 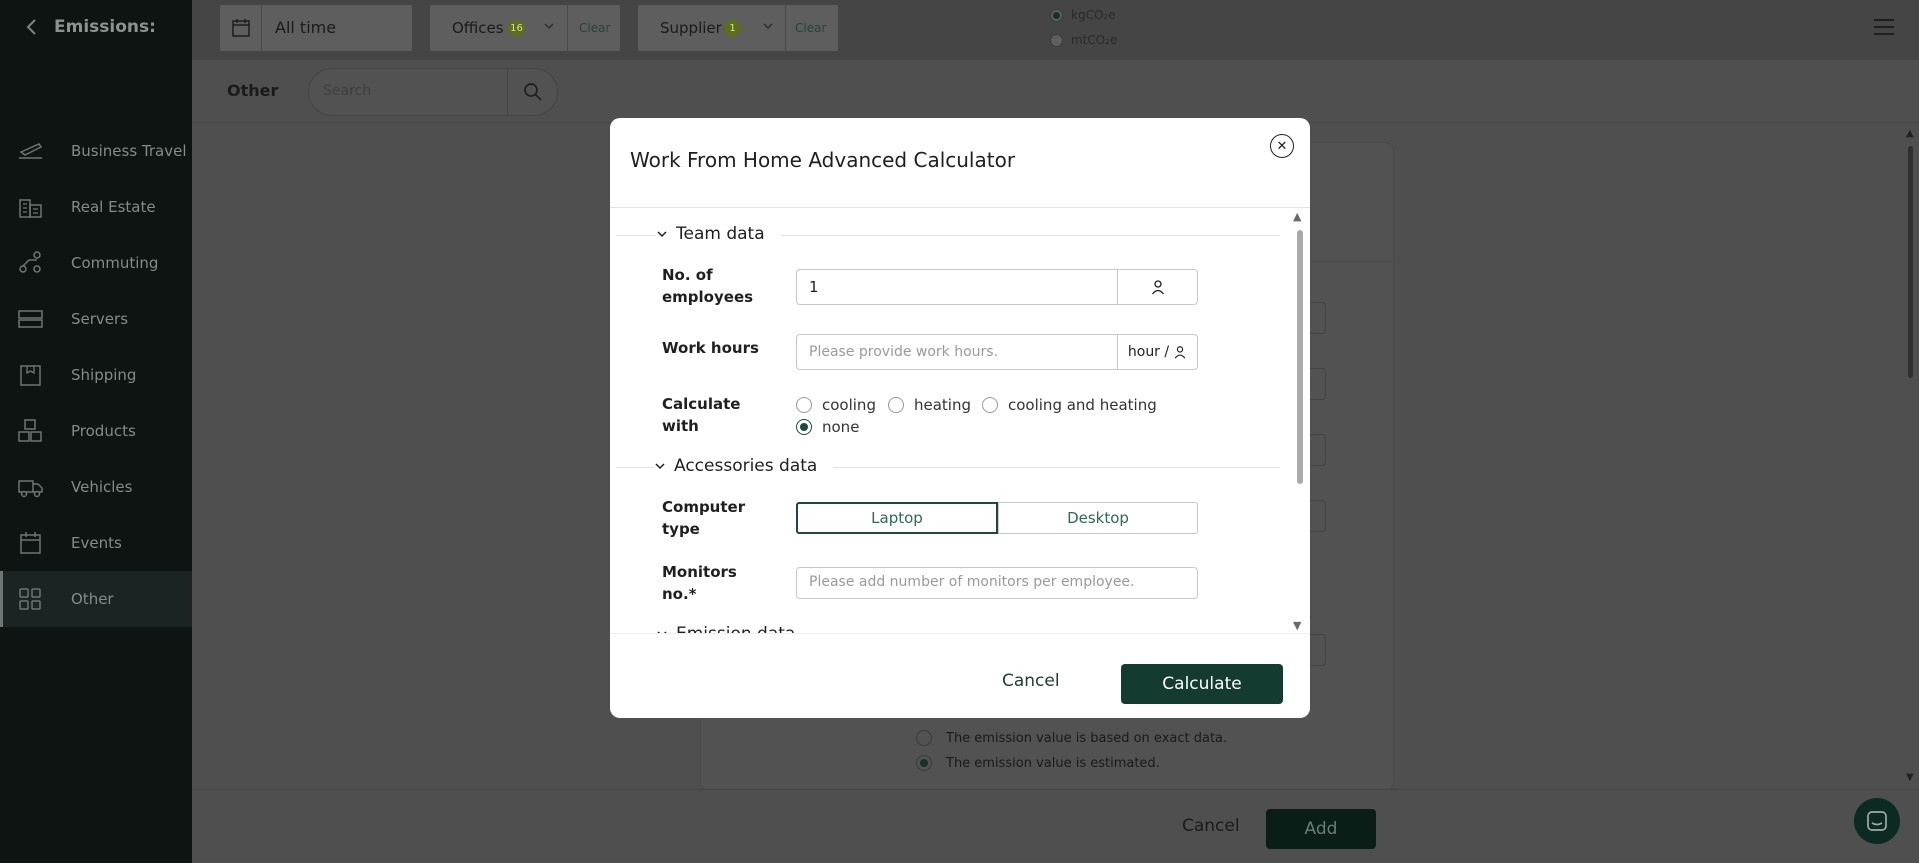 I want to click on offices-count-badge: 16, so click(x=516, y=28).